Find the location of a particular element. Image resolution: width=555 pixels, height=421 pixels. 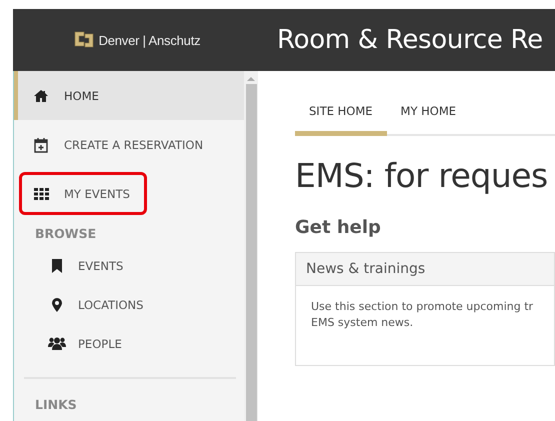

tab: MY HOME is located at coordinates (428, 116).